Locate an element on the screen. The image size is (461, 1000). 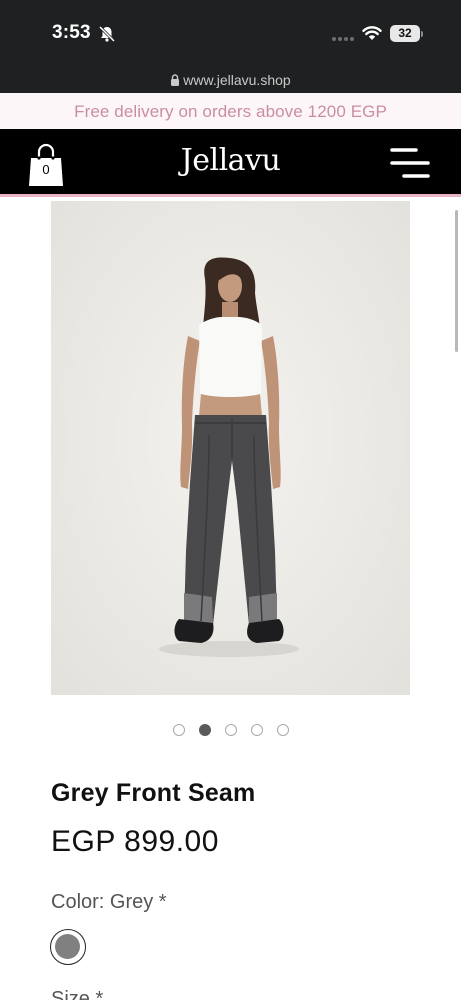
lock-icon is located at coordinates (175, 80).